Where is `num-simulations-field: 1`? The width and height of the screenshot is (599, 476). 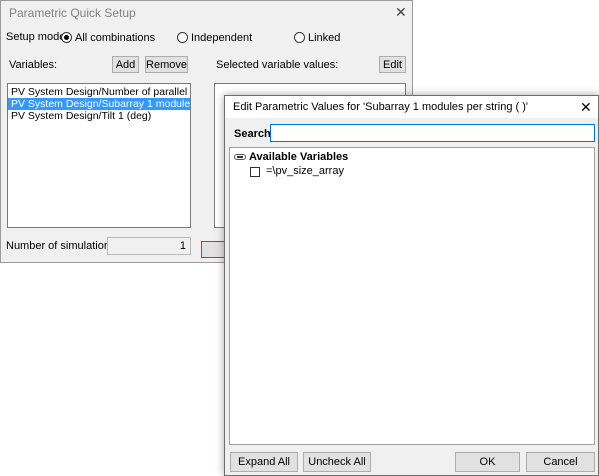
num-simulations-field: 1 is located at coordinates (149, 246).